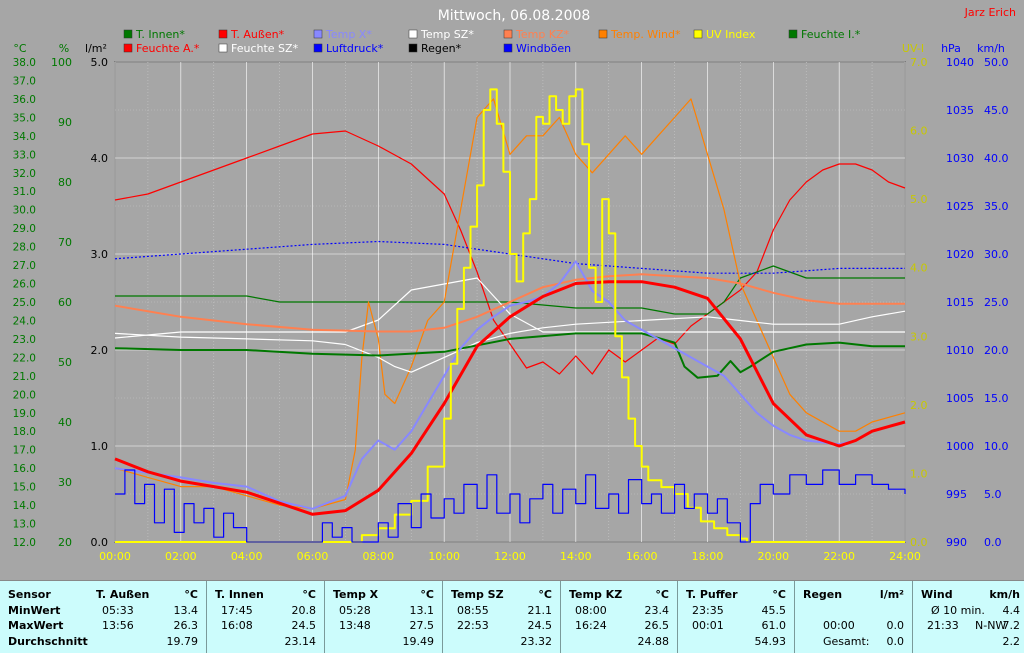 The width and height of the screenshot is (1024, 653). Describe the element at coordinates (115, 556) in the screenshot. I see `tick-x-0: 00:00` at that location.